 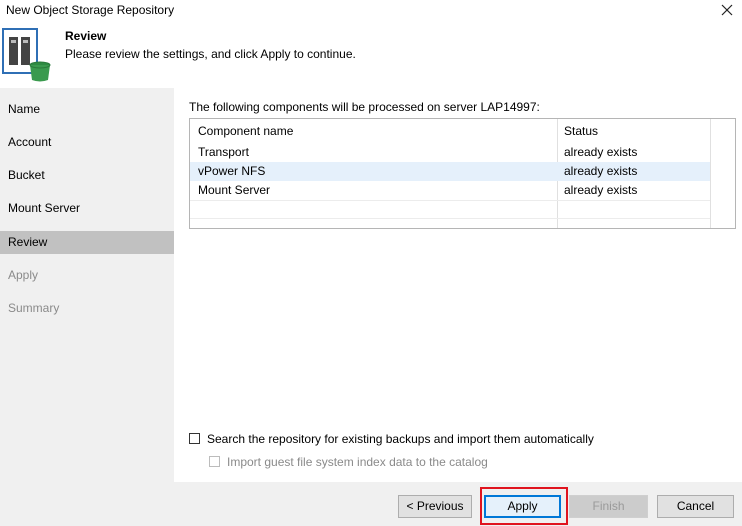 I want to click on page-title: Review, so click(x=86, y=36).